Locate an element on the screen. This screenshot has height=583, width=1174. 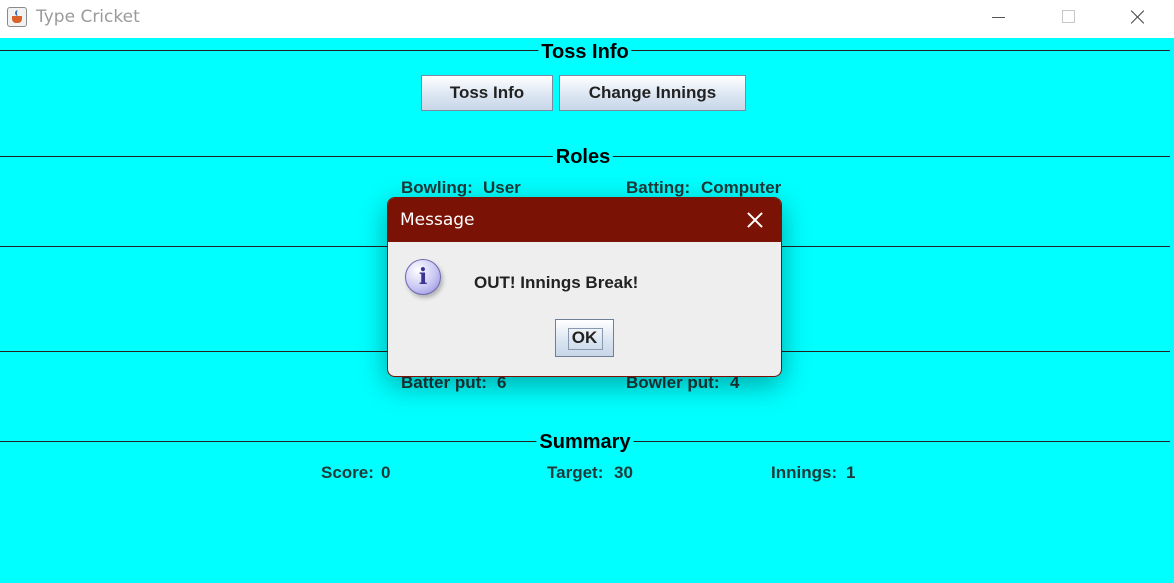
close-window-button is located at coordinates (1138, 17).